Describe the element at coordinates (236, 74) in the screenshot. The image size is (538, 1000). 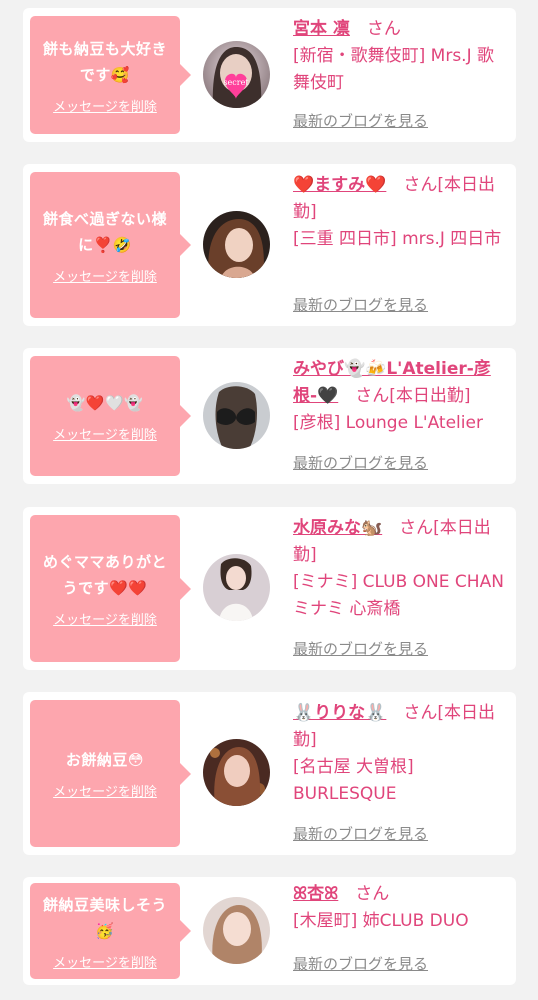
I see `avatar: secret` at that location.